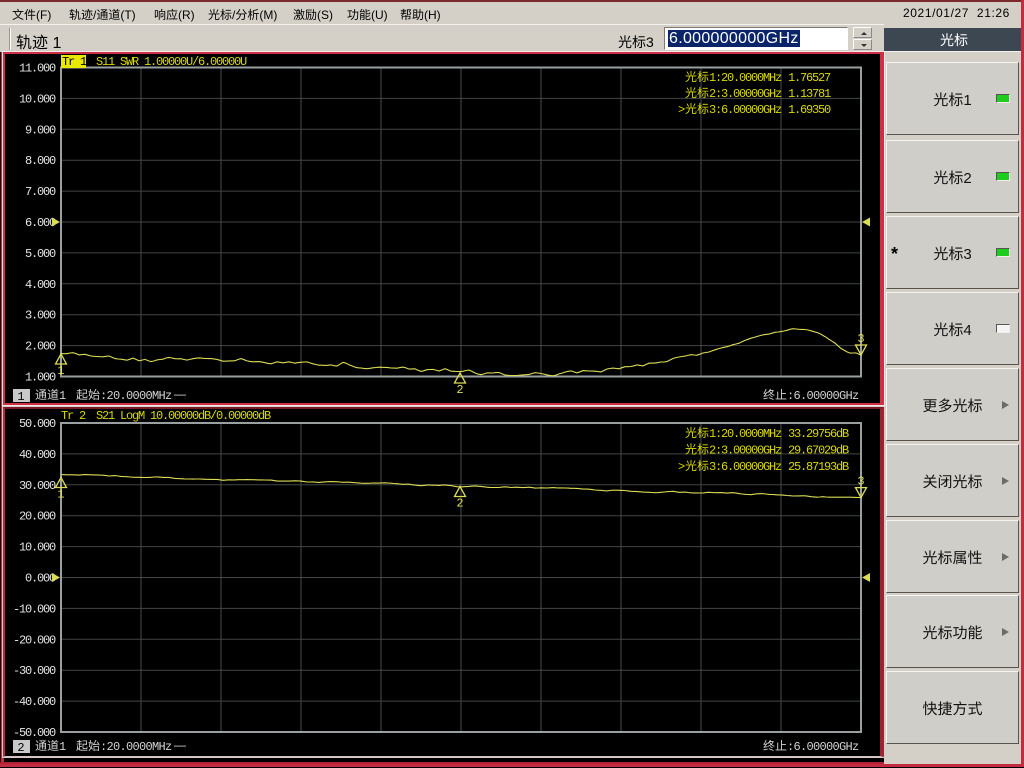  Describe the element at coordinates (40, 192) in the screenshot. I see `svg-text: 7.000` at that location.